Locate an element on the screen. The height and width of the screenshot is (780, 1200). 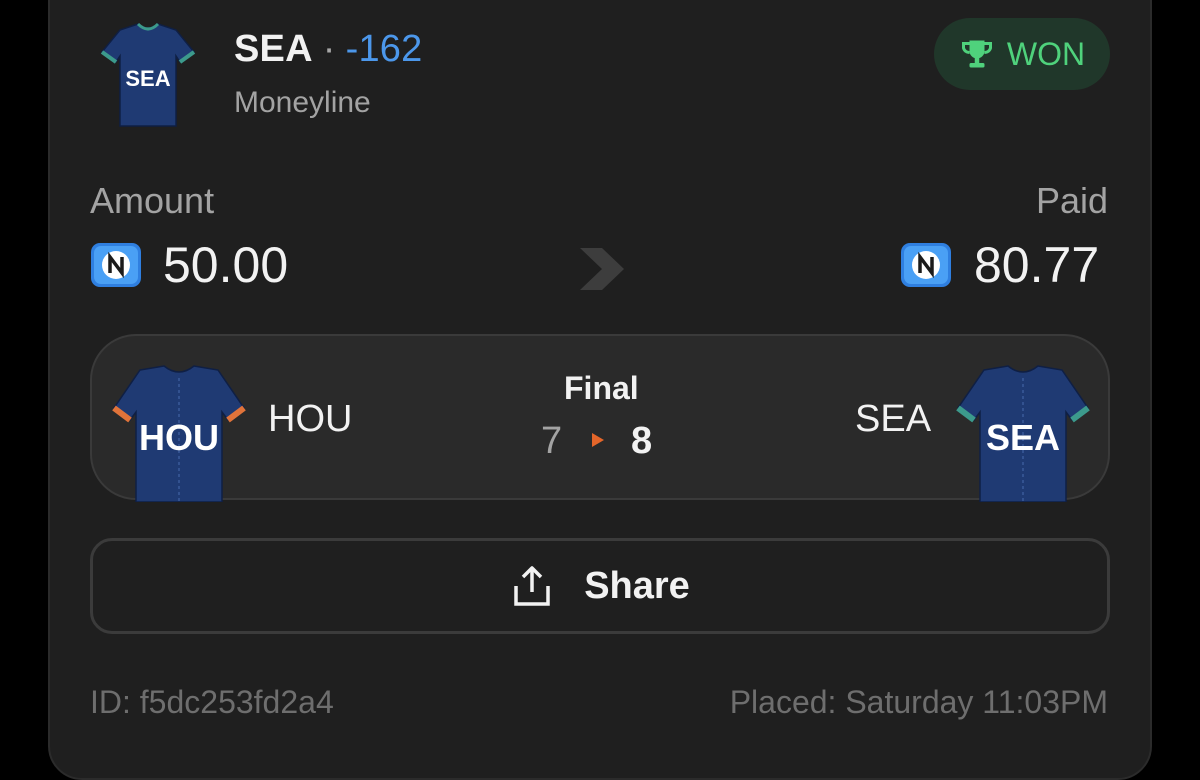
amount-value: 50.00 is located at coordinates (226, 265).